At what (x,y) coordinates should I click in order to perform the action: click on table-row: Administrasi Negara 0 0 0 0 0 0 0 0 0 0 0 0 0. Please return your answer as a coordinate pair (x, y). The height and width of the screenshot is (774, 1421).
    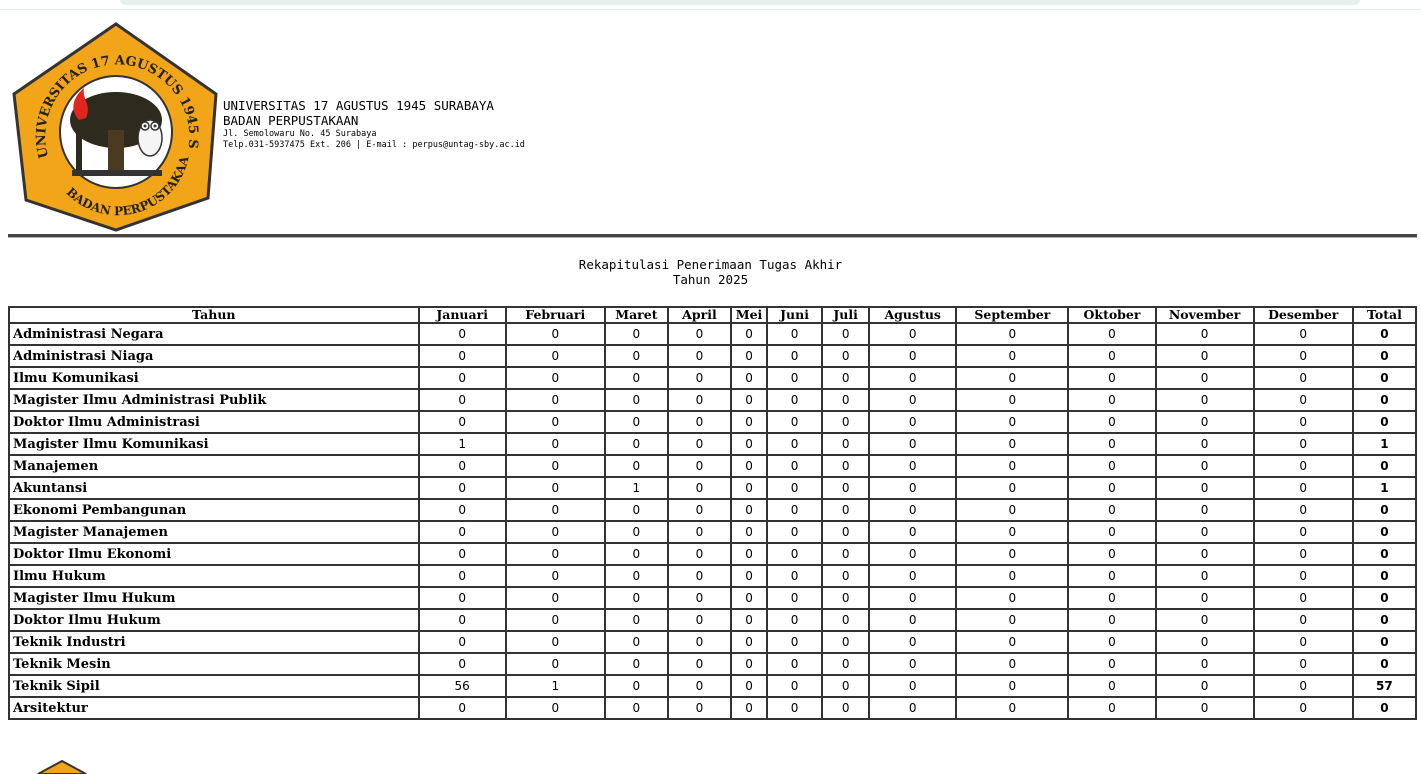
    Looking at the image, I should click on (713, 334).